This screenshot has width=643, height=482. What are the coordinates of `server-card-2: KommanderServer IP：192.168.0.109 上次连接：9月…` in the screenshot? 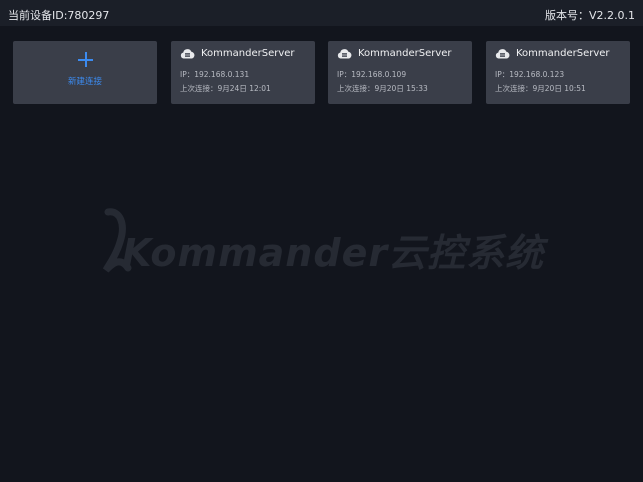 It's located at (400, 72).